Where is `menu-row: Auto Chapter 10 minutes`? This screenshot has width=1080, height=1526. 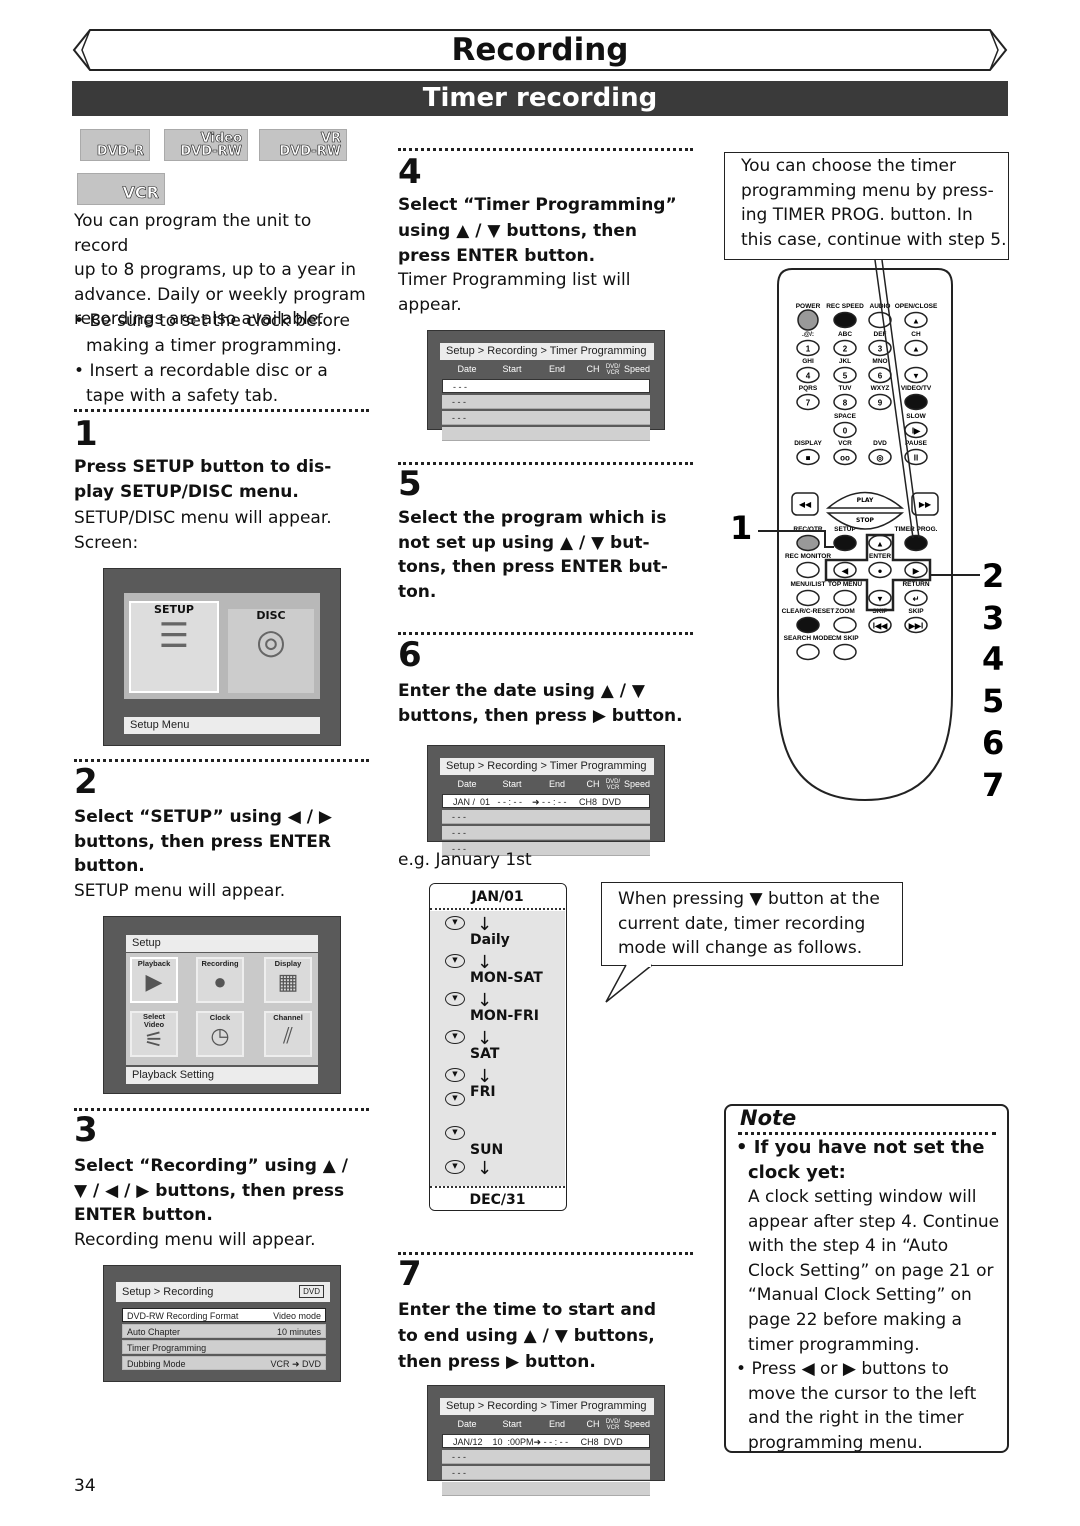 menu-row: Auto Chapter 10 minutes is located at coordinates (224, 1331).